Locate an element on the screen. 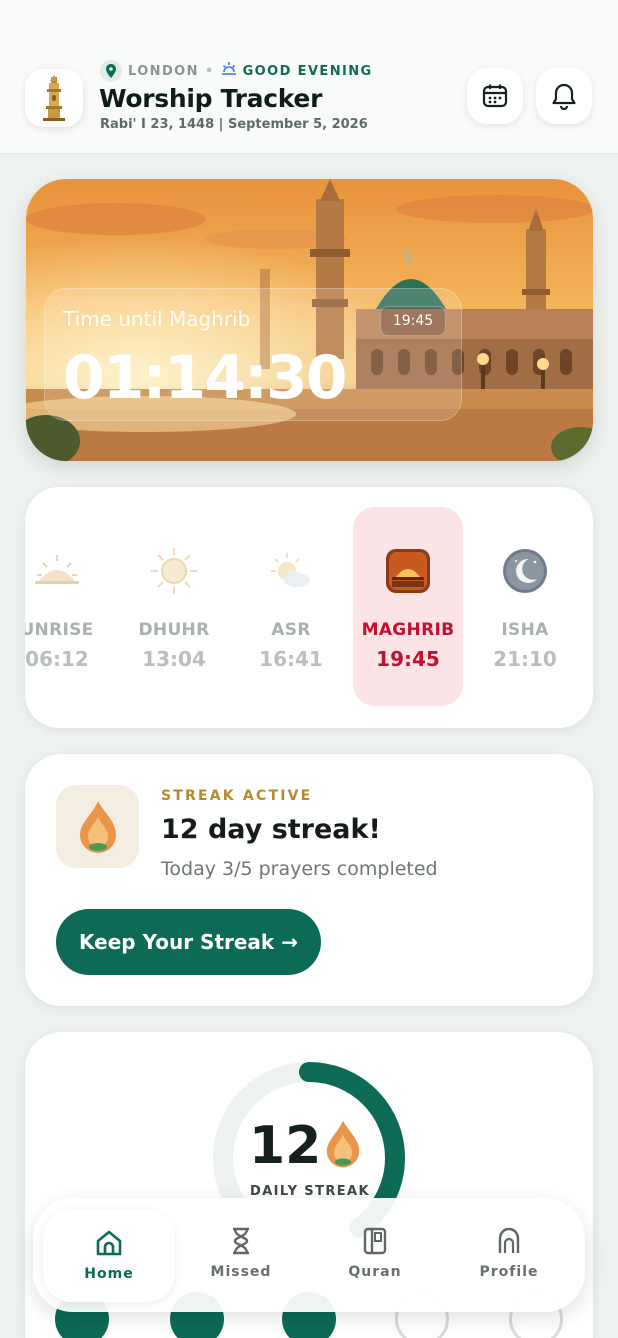  sun-cloud-icon is located at coordinates (290, 570).